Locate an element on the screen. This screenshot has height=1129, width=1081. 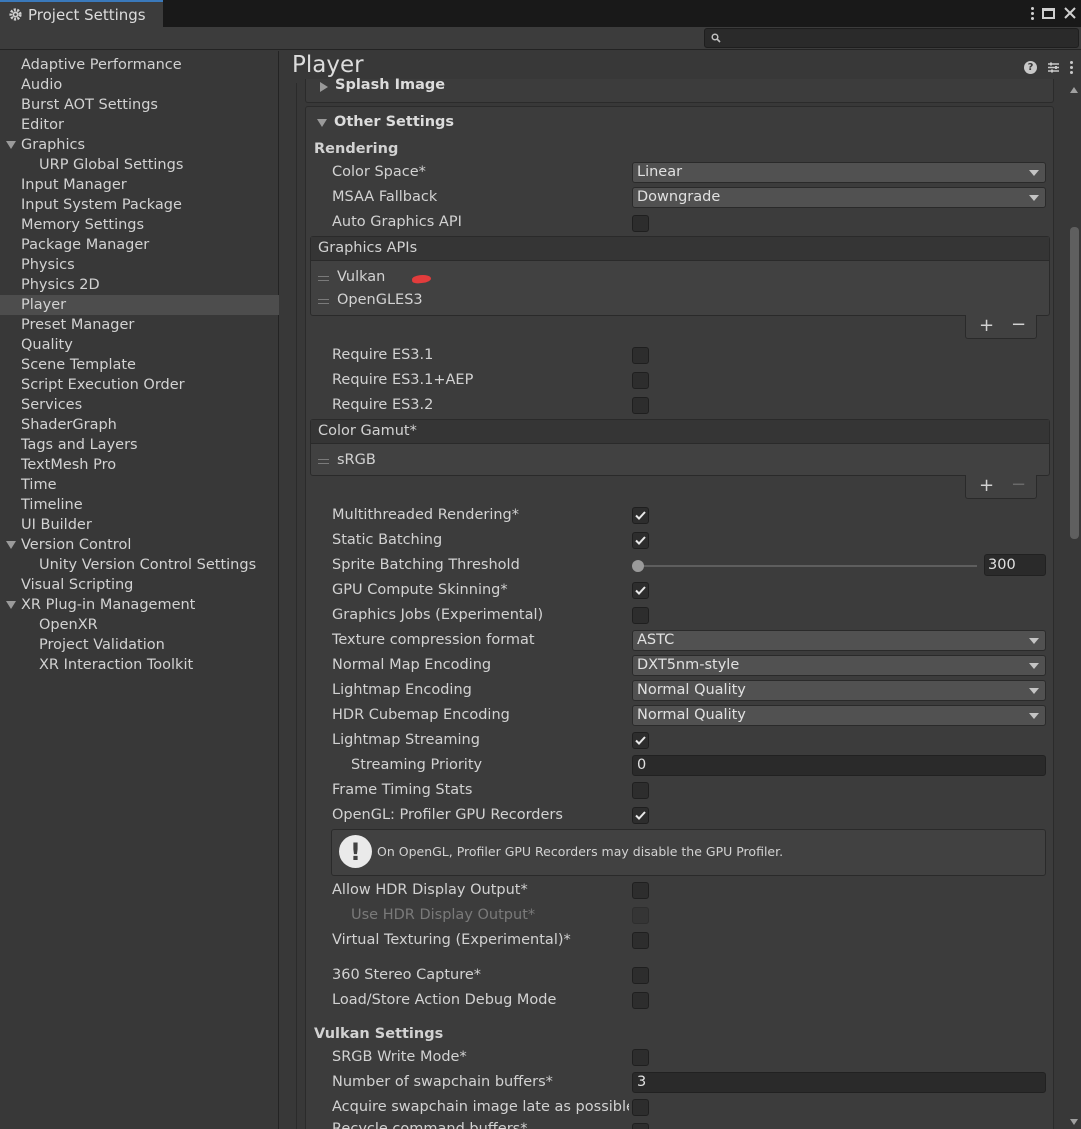
normal-map-encoding-label: Normal Map Encoding is located at coordinates (412, 665).